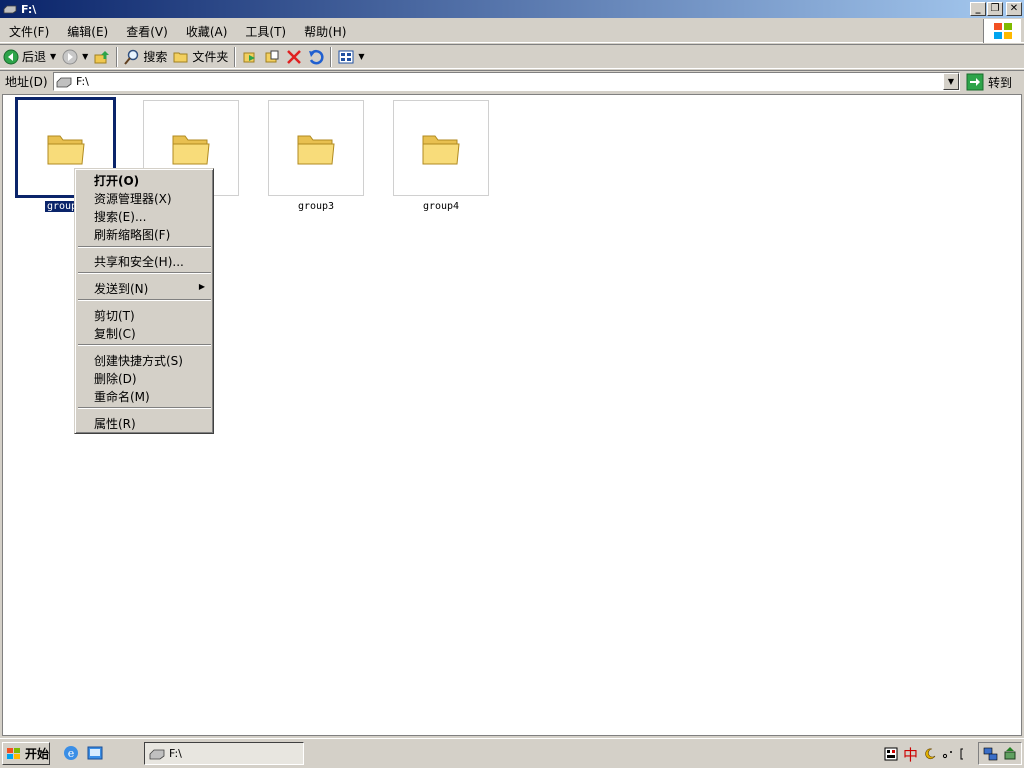 This screenshot has height=768, width=1024. I want to click on copy-to-icon, so click(272, 56).